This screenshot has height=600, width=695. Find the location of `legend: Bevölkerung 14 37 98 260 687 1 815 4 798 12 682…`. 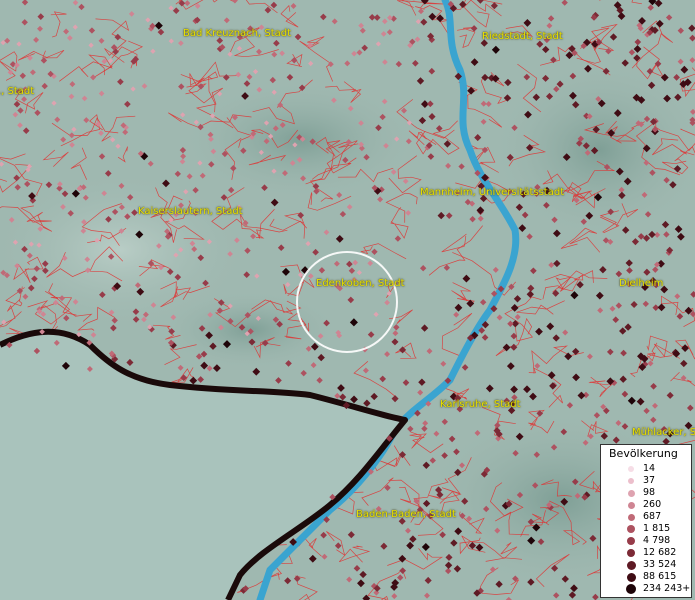

legend: Bevölkerung 14 37 98 260 687 1 815 4 798 12 682… is located at coordinates (646, 521).